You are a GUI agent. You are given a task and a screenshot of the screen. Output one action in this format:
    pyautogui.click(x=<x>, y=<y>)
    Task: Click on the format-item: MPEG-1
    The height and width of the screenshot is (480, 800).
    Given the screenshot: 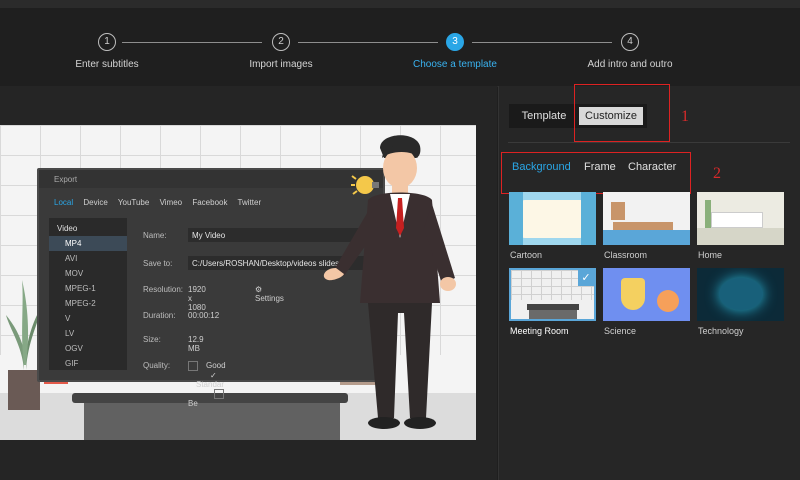 What is the action you would take?
    pyautogui.click(x=88, y=288)
    